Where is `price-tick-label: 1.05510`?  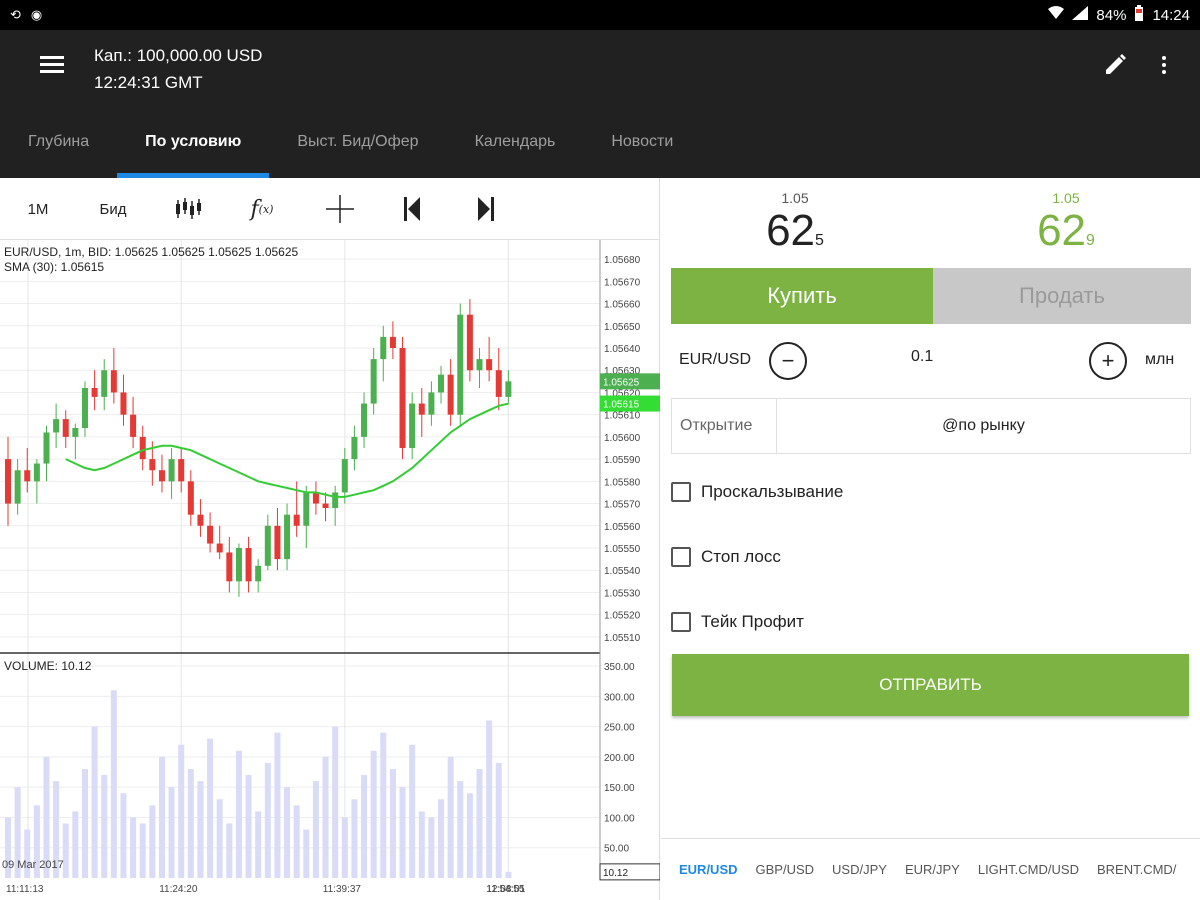 price-tick-label: 1.05510 is located at coordinates (622, 638).